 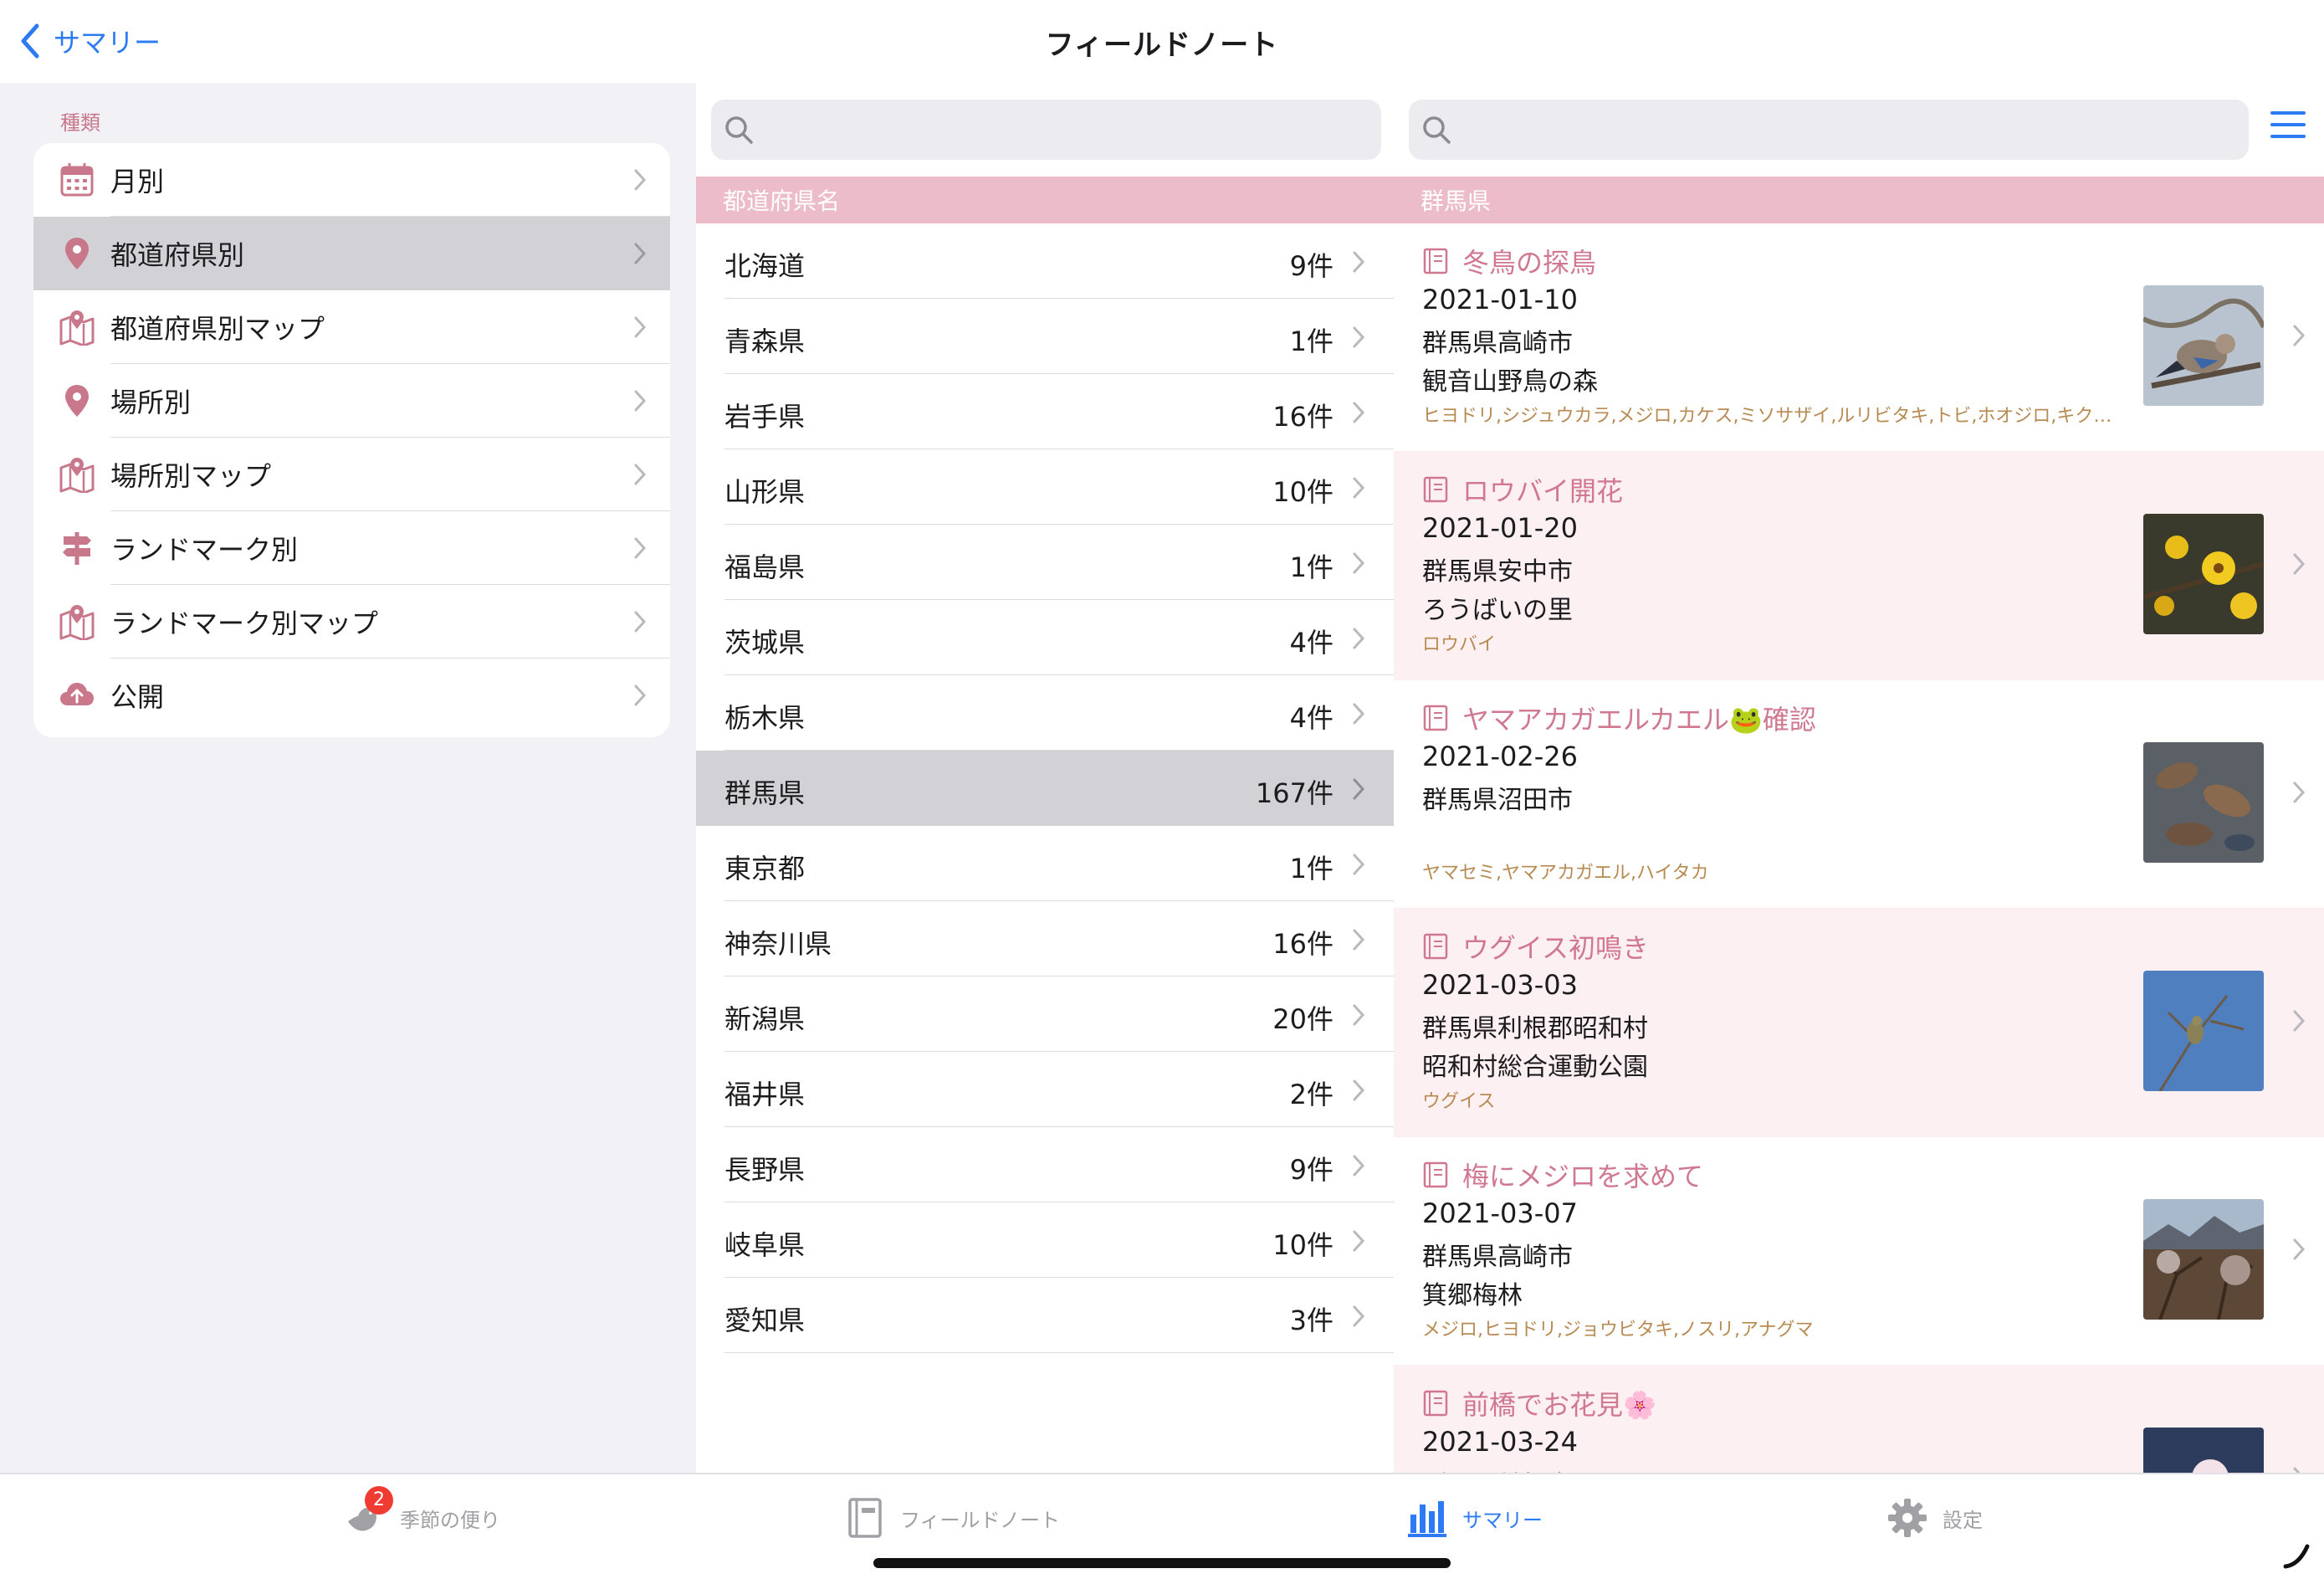 What do you see at coordinates (1045, 336) in the screenshot?
I see `list-item: 青森県 1件` at bounding box center [1045, 336].